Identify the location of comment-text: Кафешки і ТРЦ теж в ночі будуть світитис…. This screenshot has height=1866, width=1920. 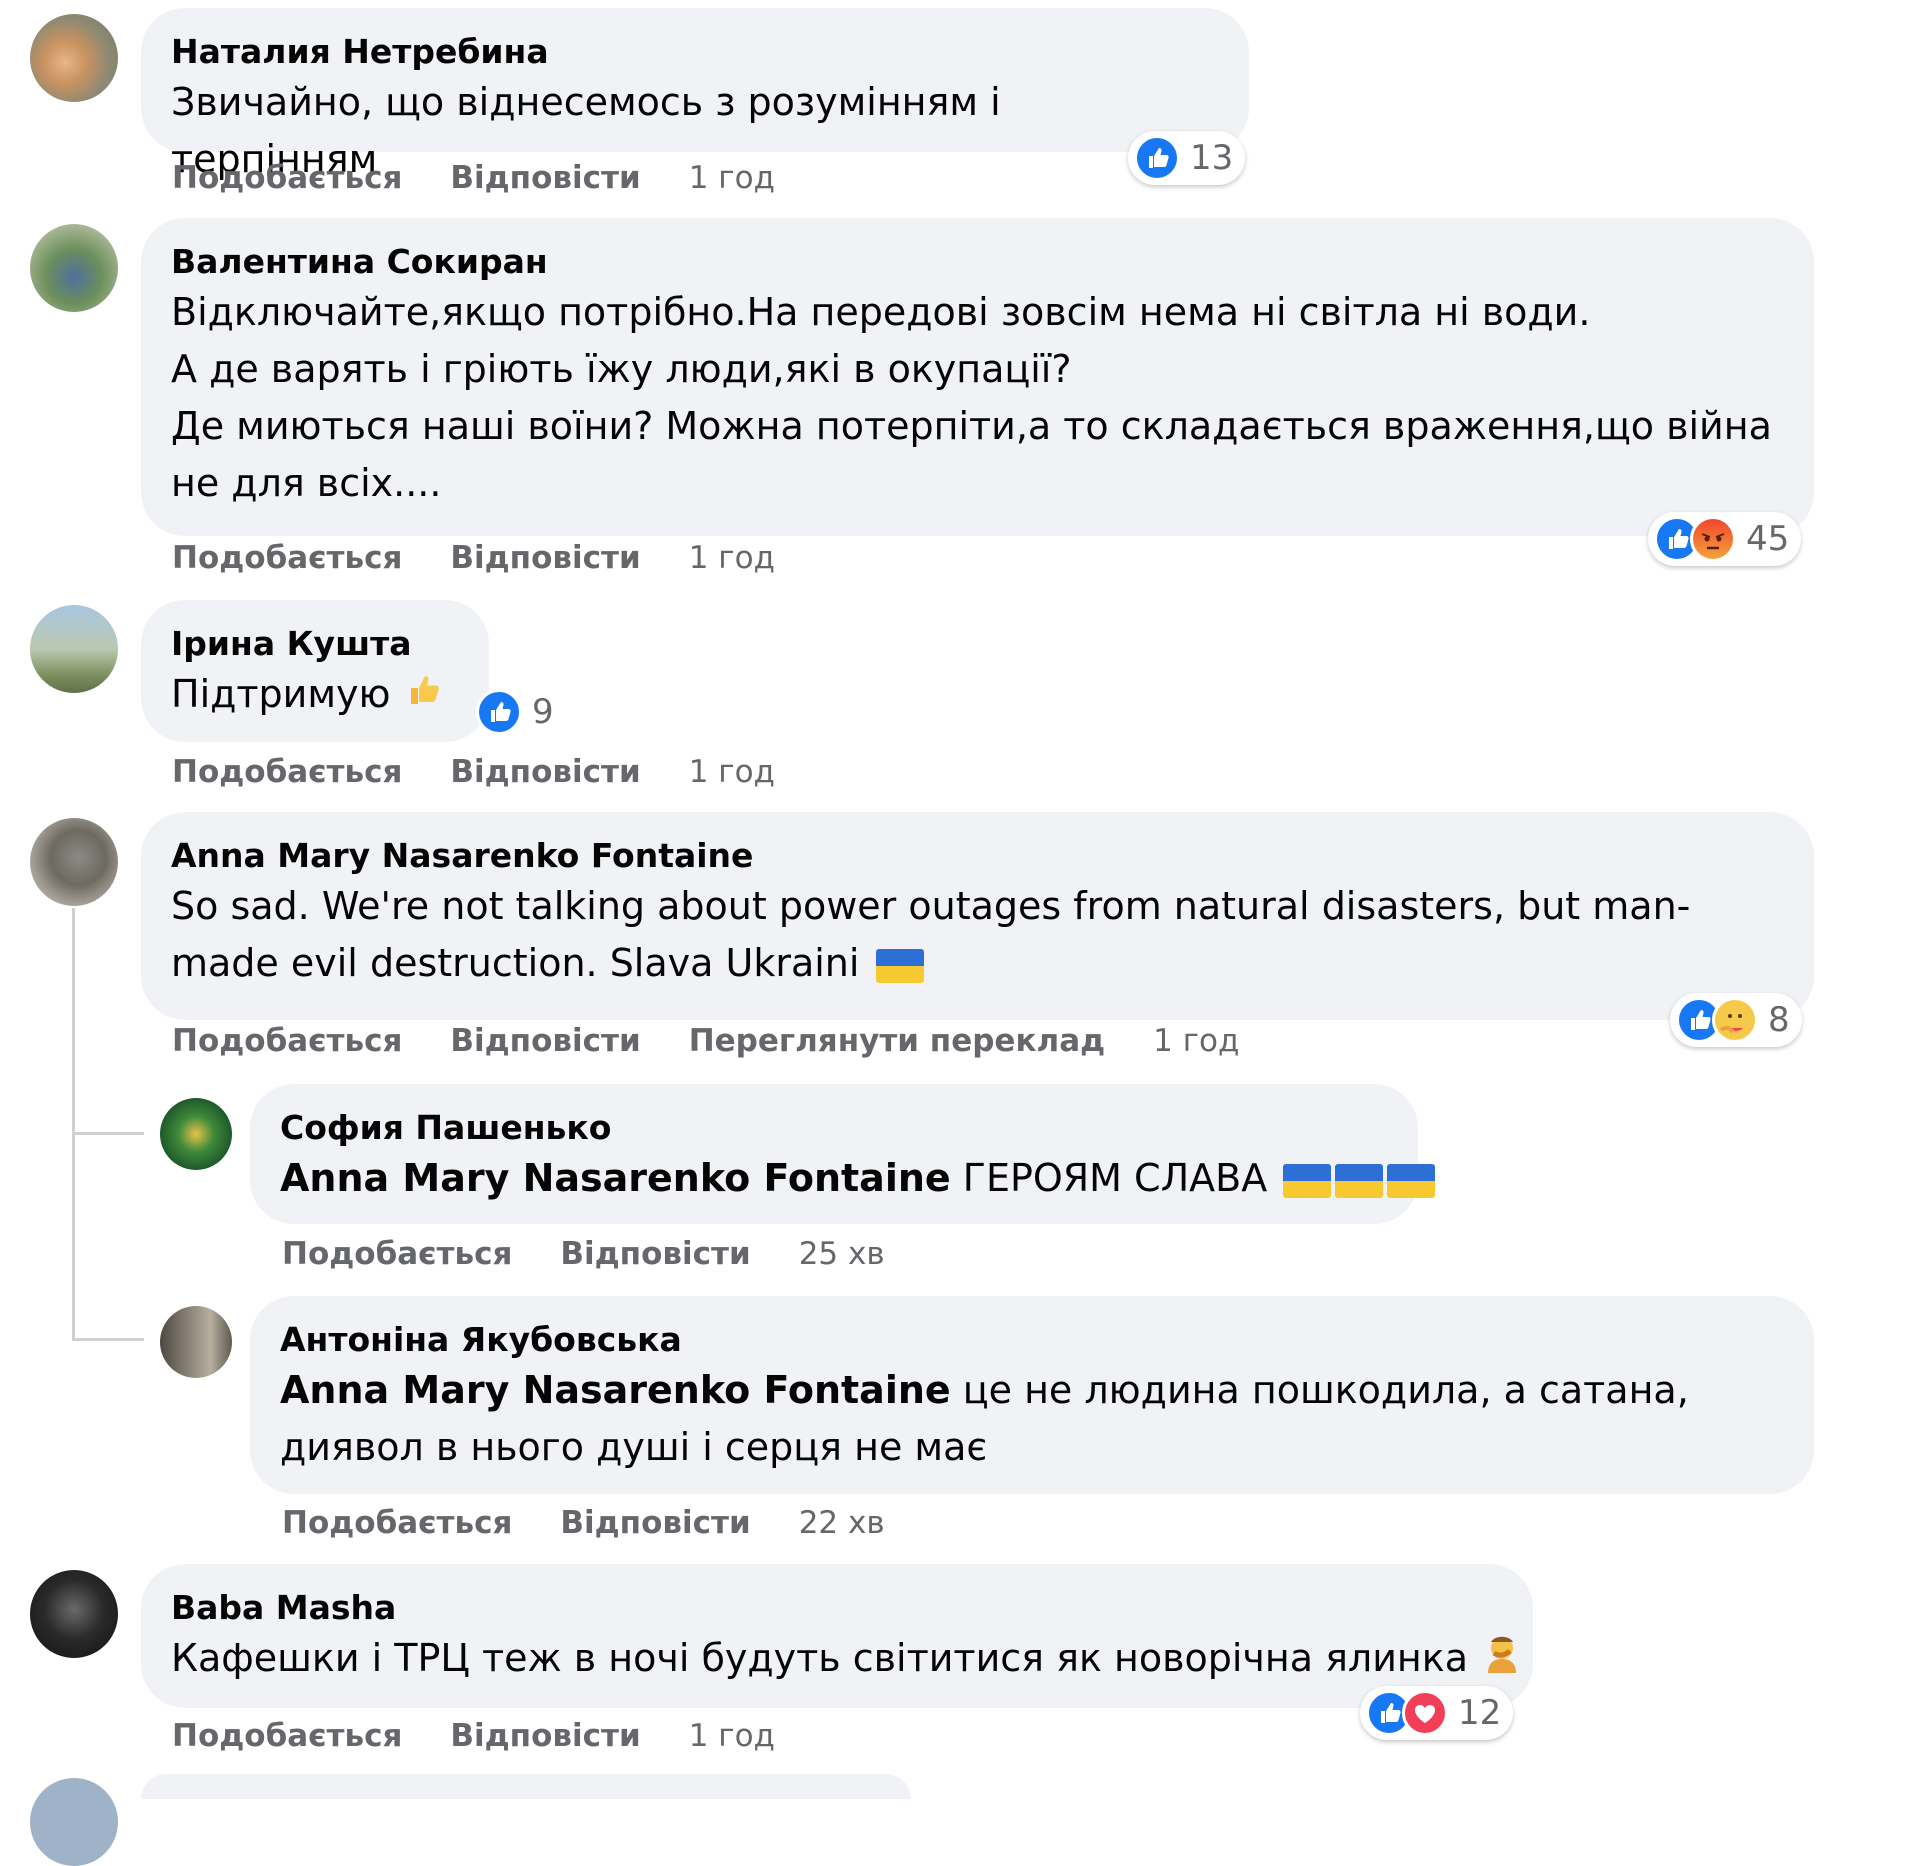
(844, 1659).